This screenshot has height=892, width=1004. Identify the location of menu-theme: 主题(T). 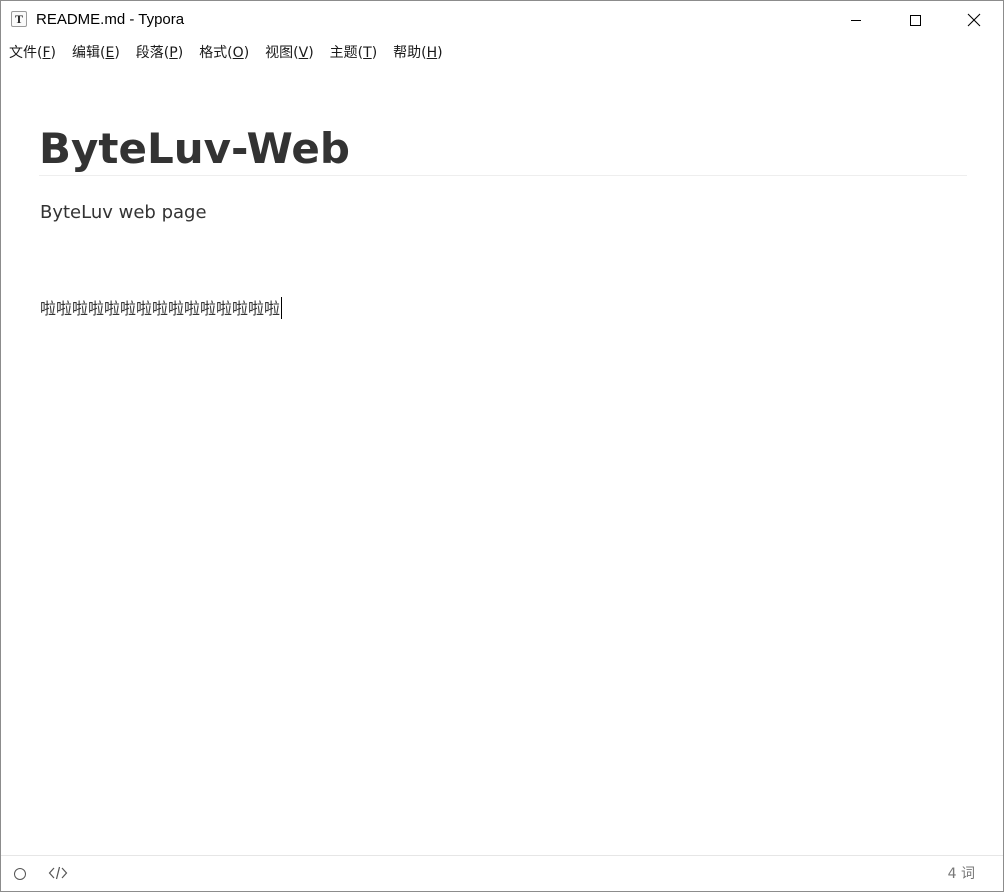
(354, 53).